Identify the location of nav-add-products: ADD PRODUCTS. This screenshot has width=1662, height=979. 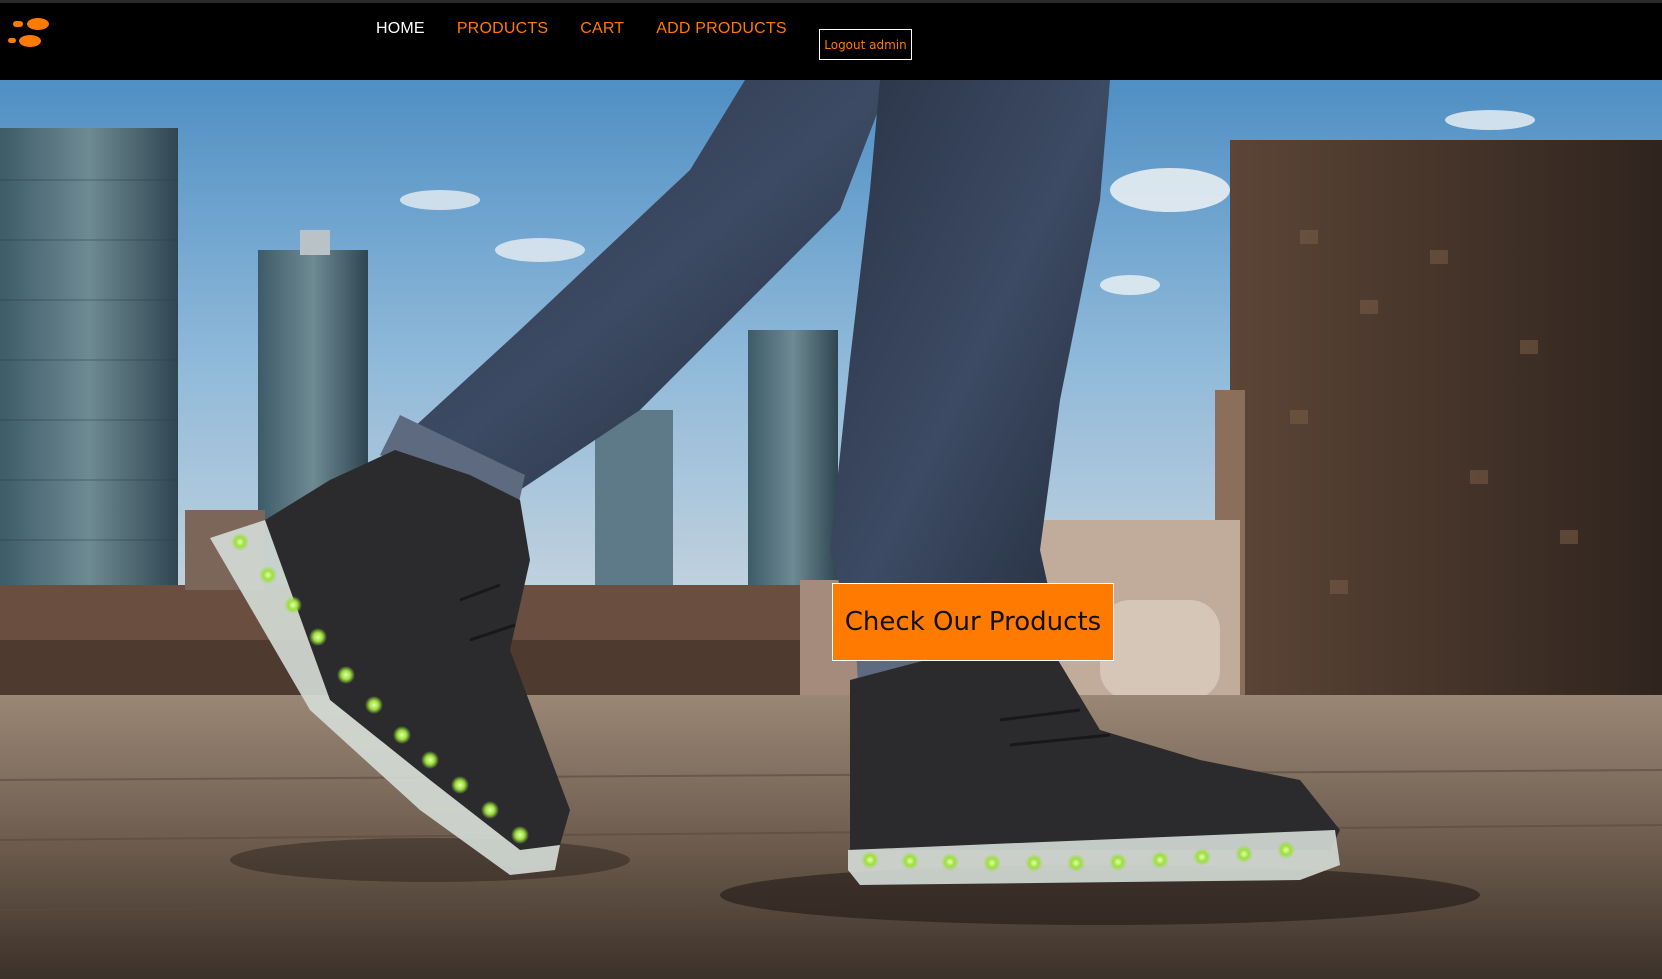
(721, 29).